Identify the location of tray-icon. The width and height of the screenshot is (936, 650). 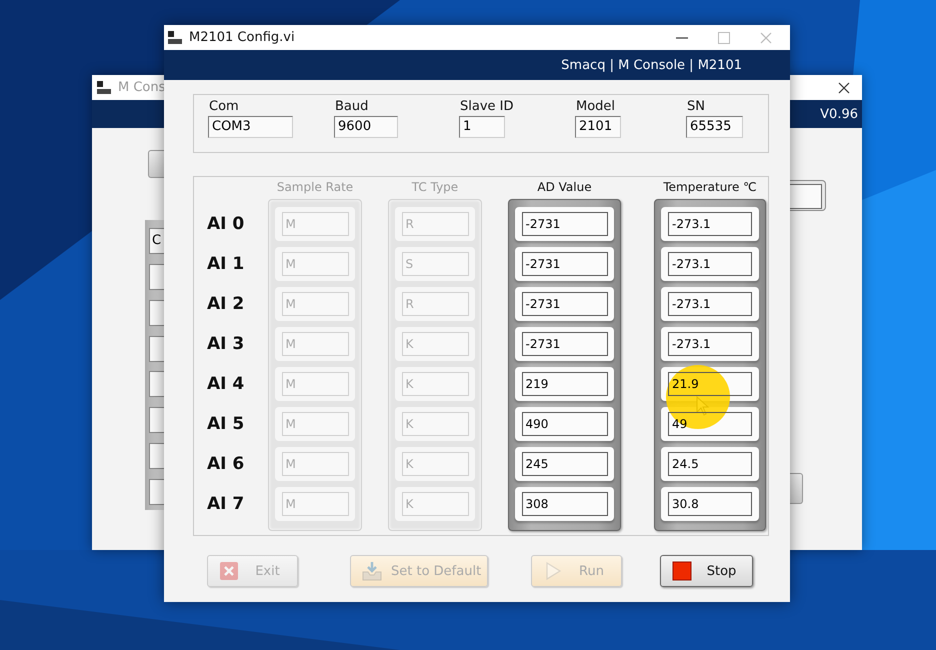
(372, 571).